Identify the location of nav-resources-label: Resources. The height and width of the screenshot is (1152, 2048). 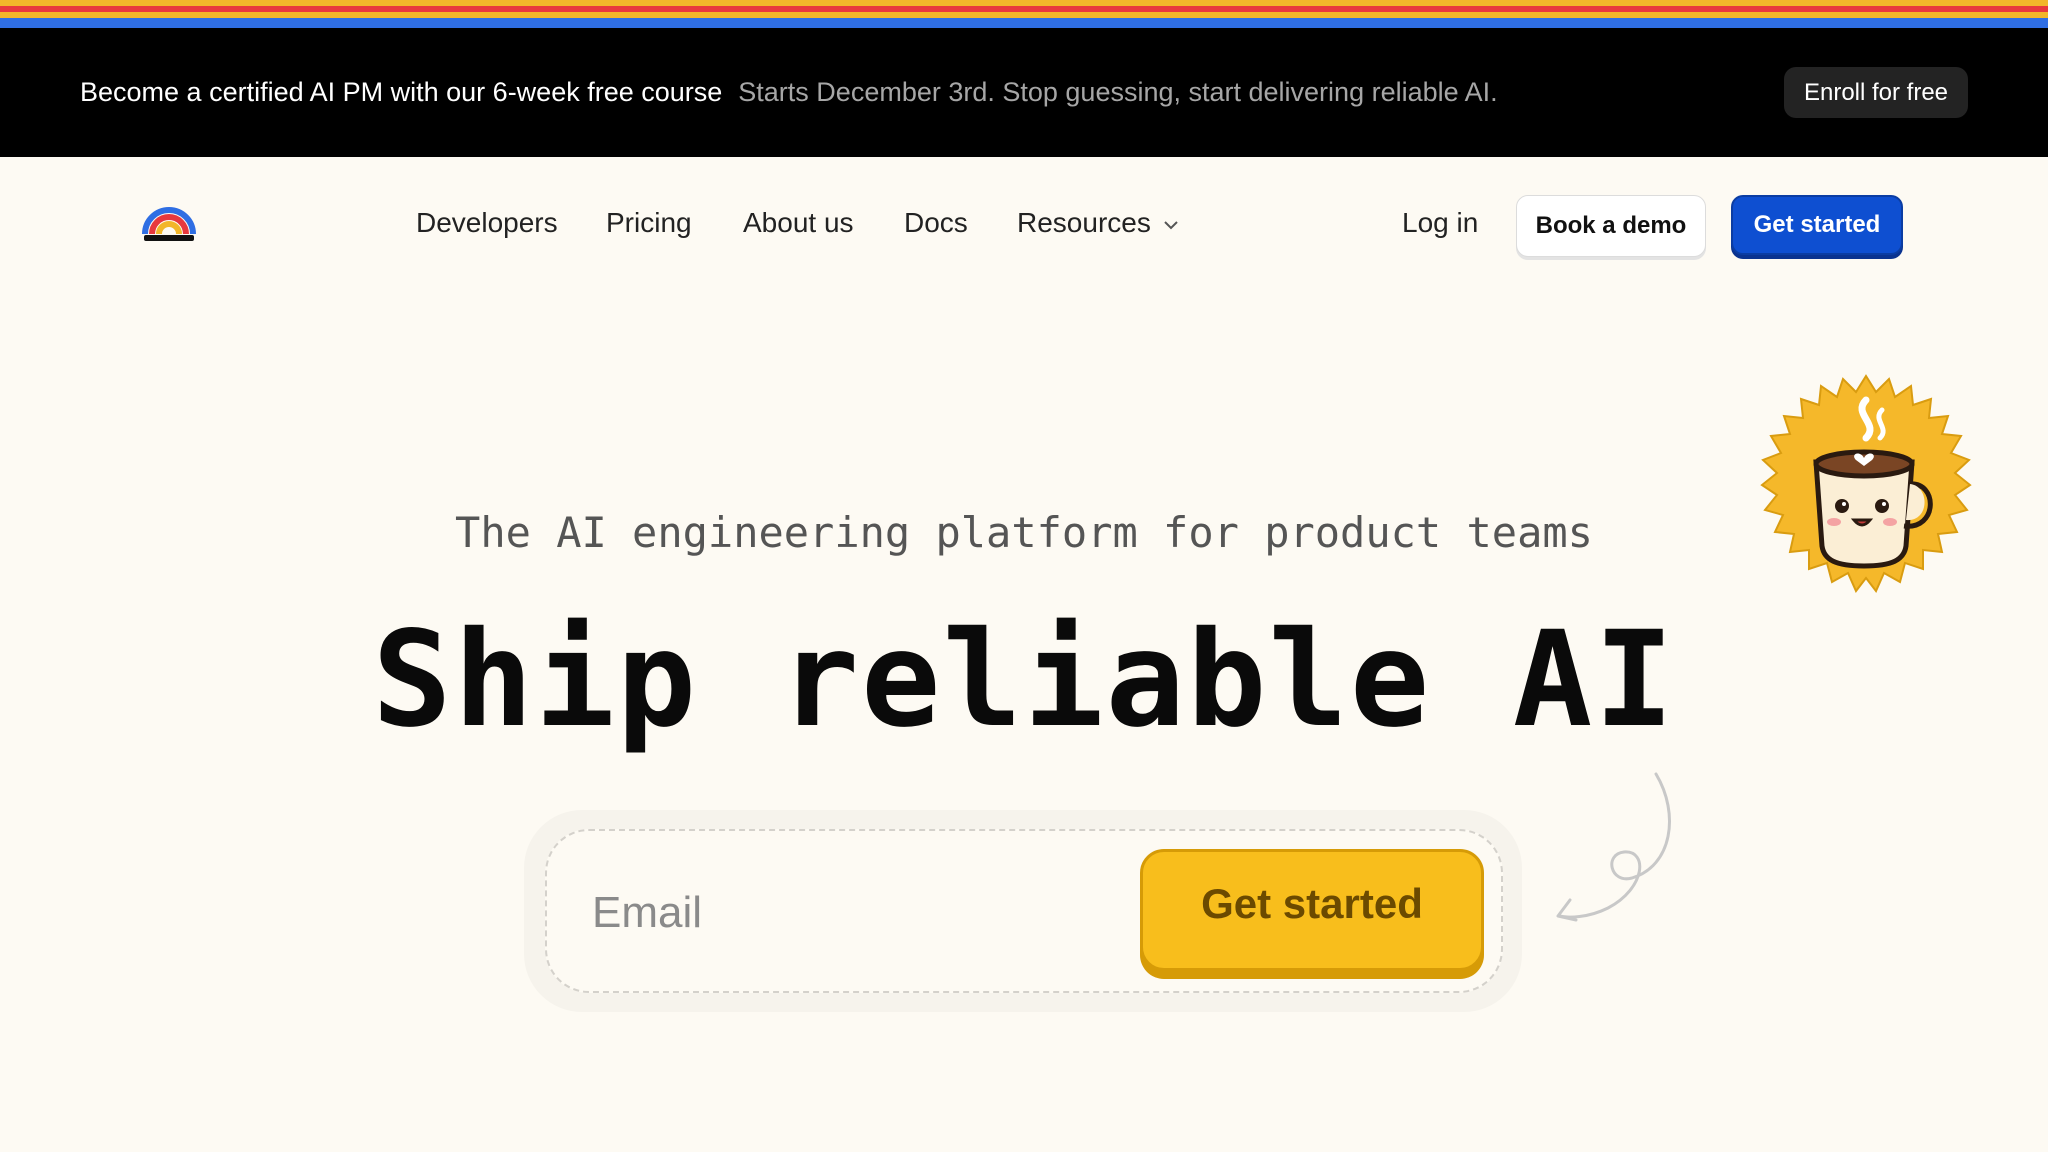
(1084, 222).